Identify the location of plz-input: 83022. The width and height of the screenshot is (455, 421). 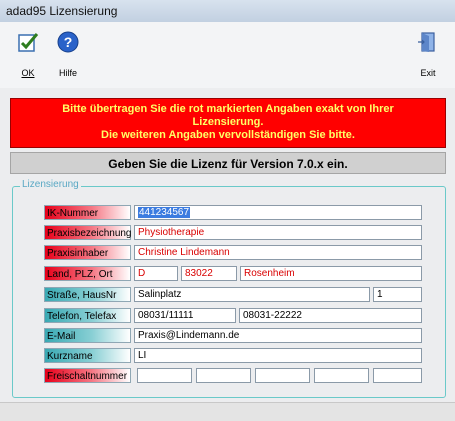
(209, 273).